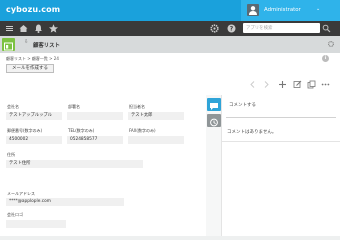  I want to click on fax-value, so click(156, 140).